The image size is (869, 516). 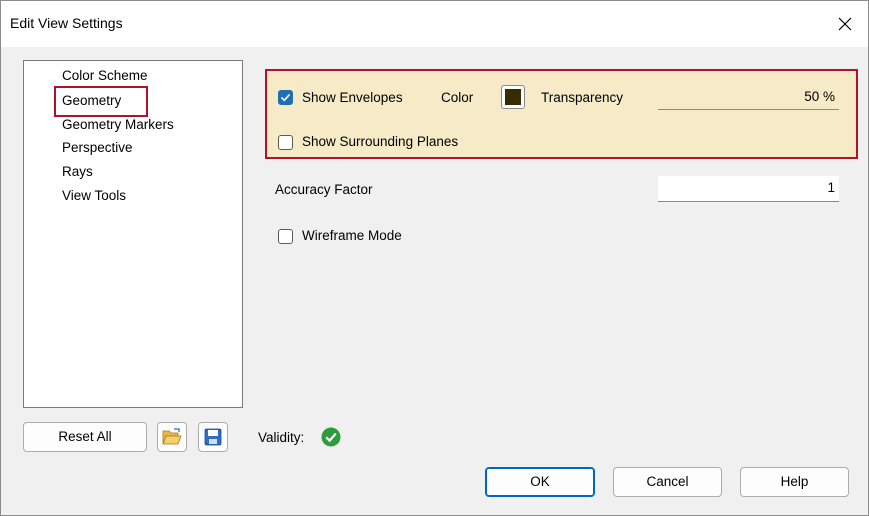 I want to click on close-button, so click(x=845, y=24).